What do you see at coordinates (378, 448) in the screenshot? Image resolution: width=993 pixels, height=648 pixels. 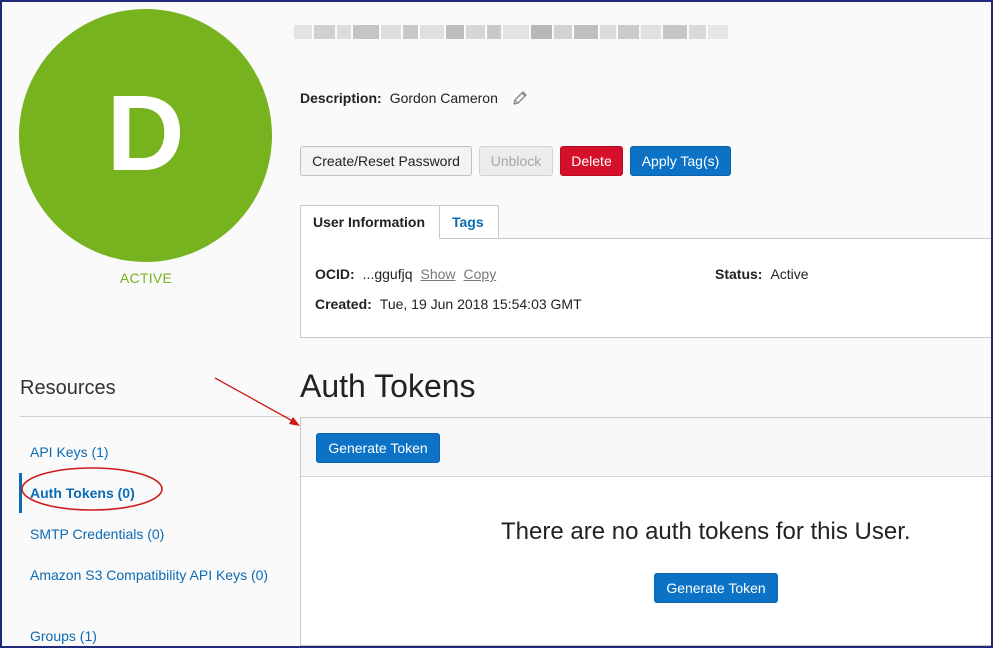 I see `generate-token-button: Generate Token` at bounding box center [378, 448].